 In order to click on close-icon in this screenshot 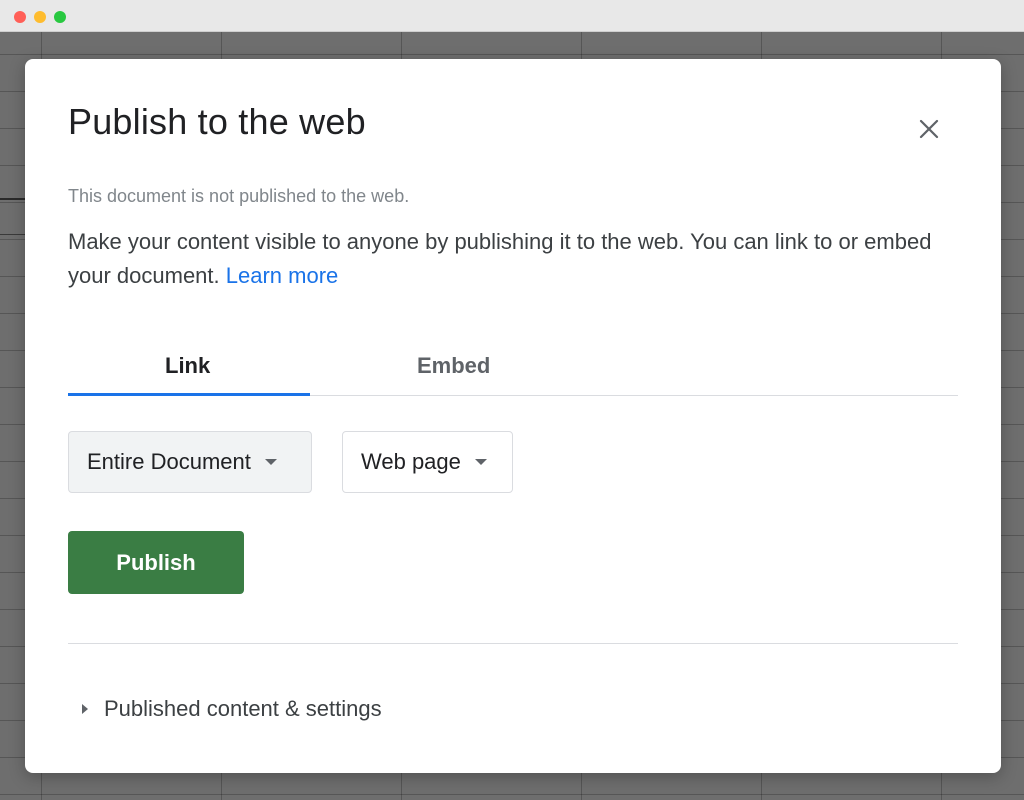, I will do `click(929, 129)`.